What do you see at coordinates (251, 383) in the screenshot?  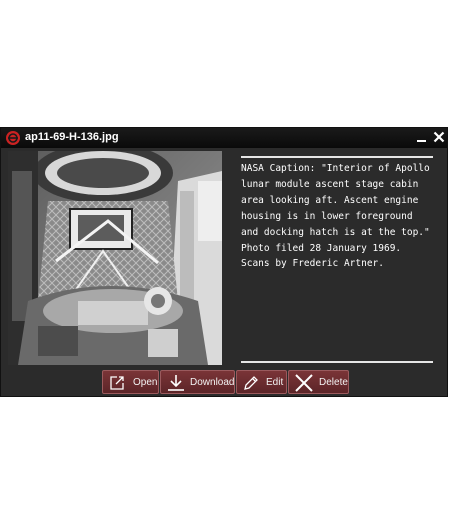 I see `pencil-icon` at bounding box center [251, 383].